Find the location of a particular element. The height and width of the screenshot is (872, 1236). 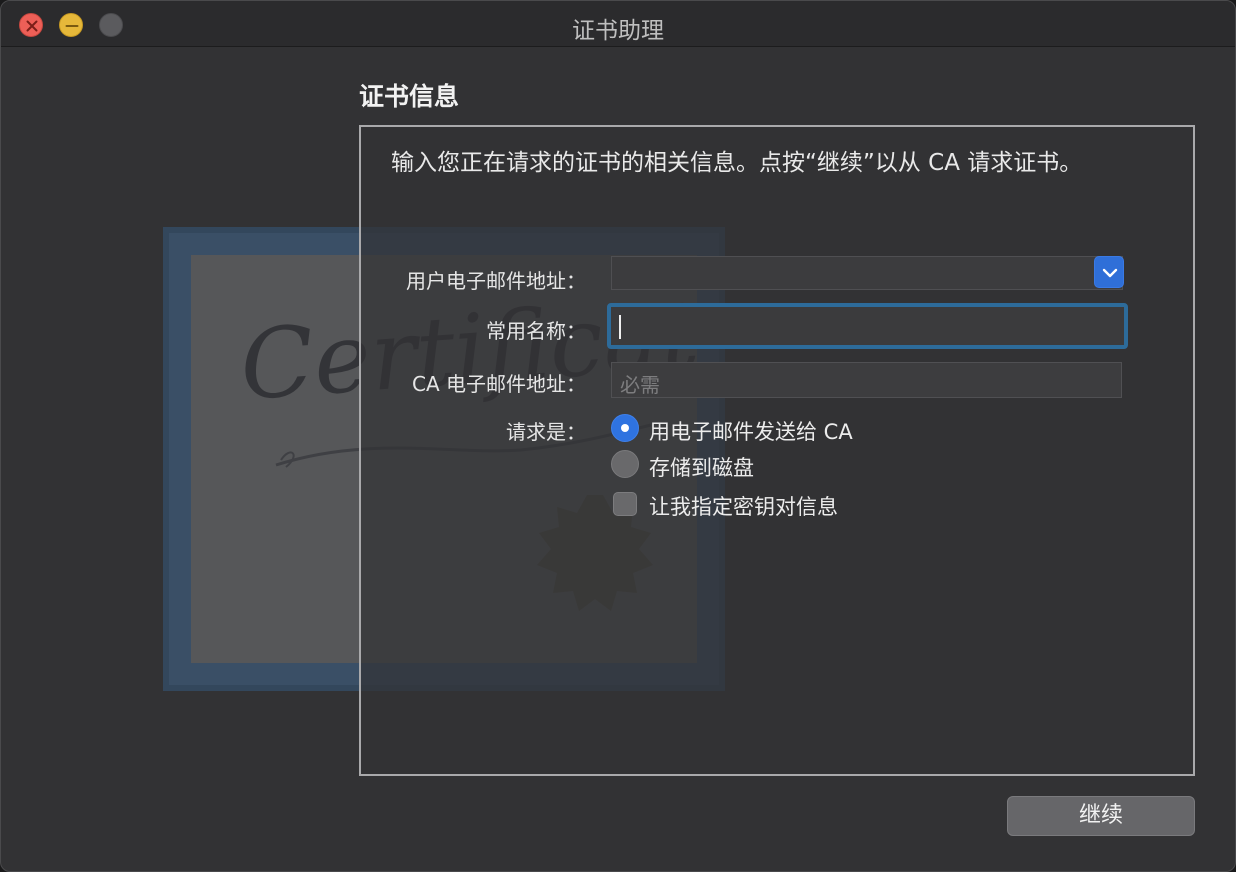

common-name-label: 常用名称： is located at coordinates (536, 331).